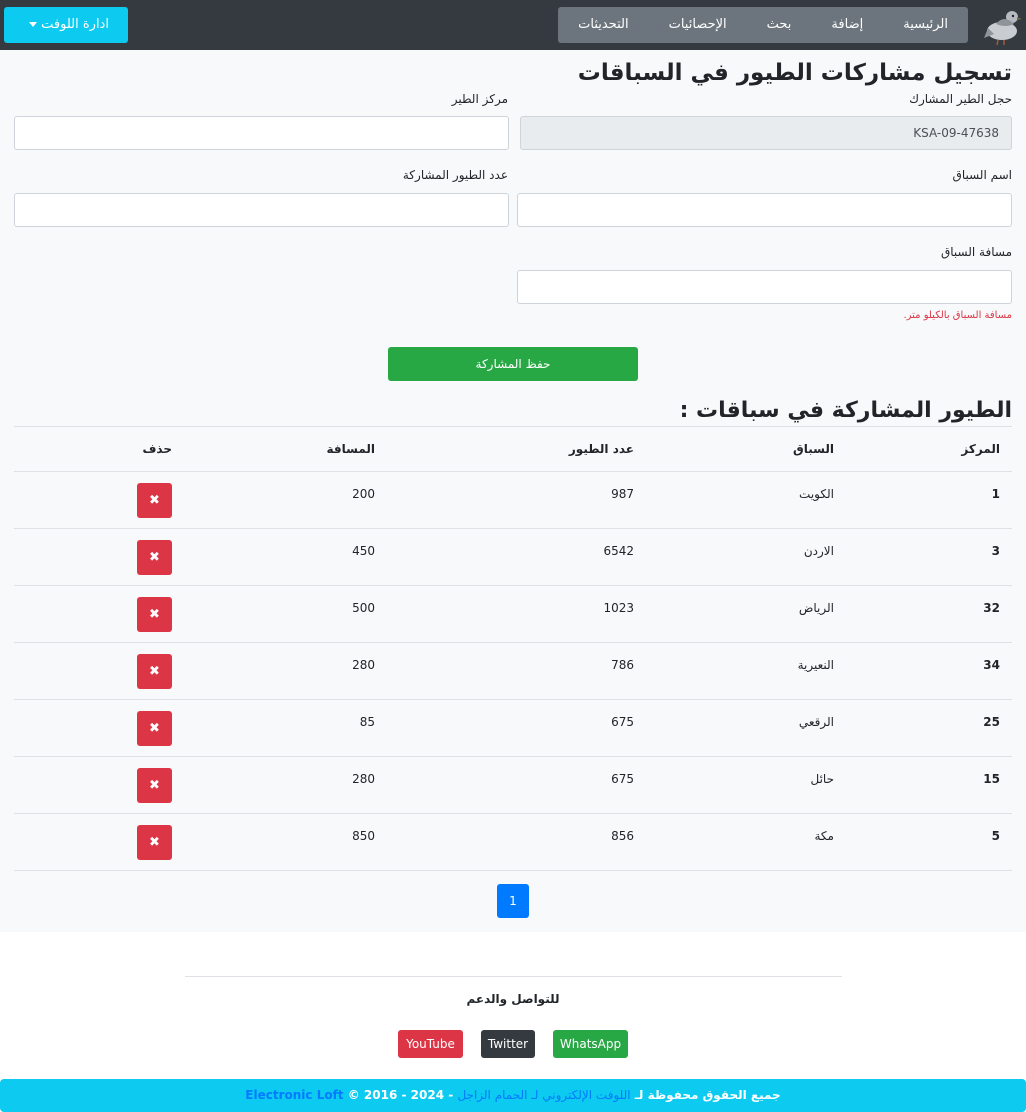 The width and height of the screenshot is (1026, 1112). I want to click on position-field, so click(261, 133).